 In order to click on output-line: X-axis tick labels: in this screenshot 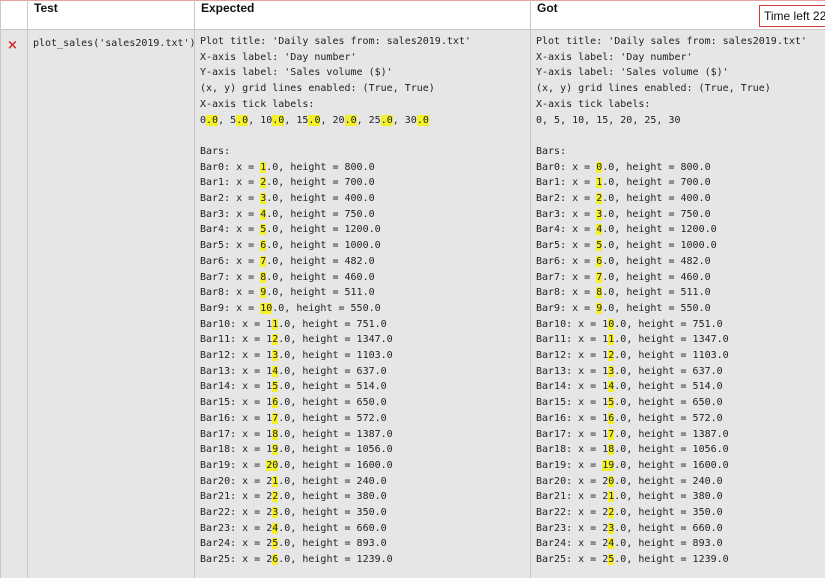, I will do `click(362, 105)`.